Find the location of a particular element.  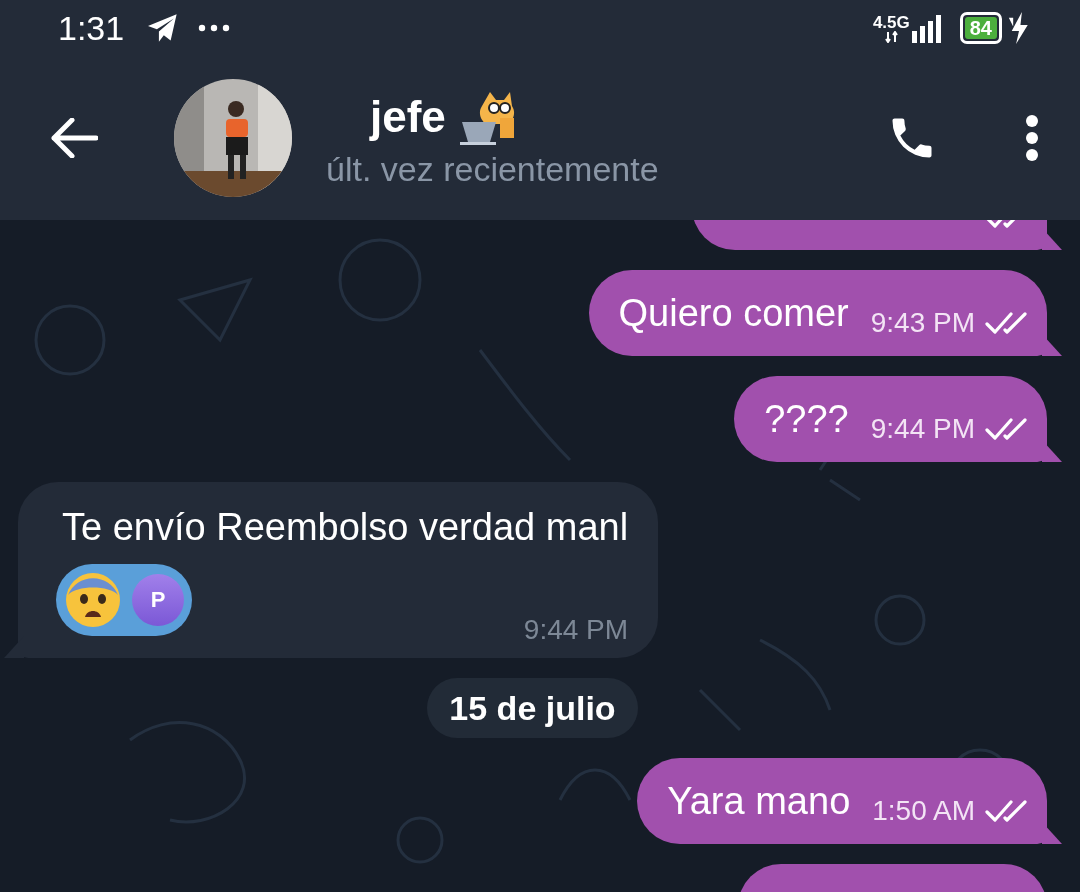

reactor-avatar: P is located at coordinates (158, 600).